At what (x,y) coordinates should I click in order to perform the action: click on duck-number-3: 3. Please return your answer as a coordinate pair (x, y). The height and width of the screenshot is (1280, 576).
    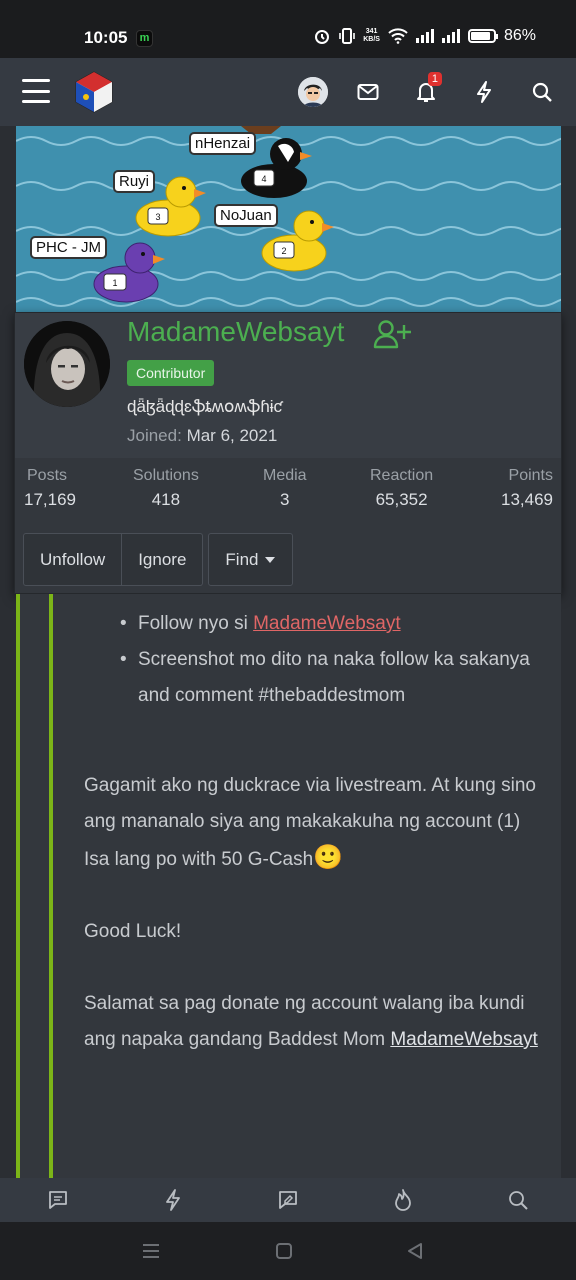
    Looking at the image, I should click on (157, 217).